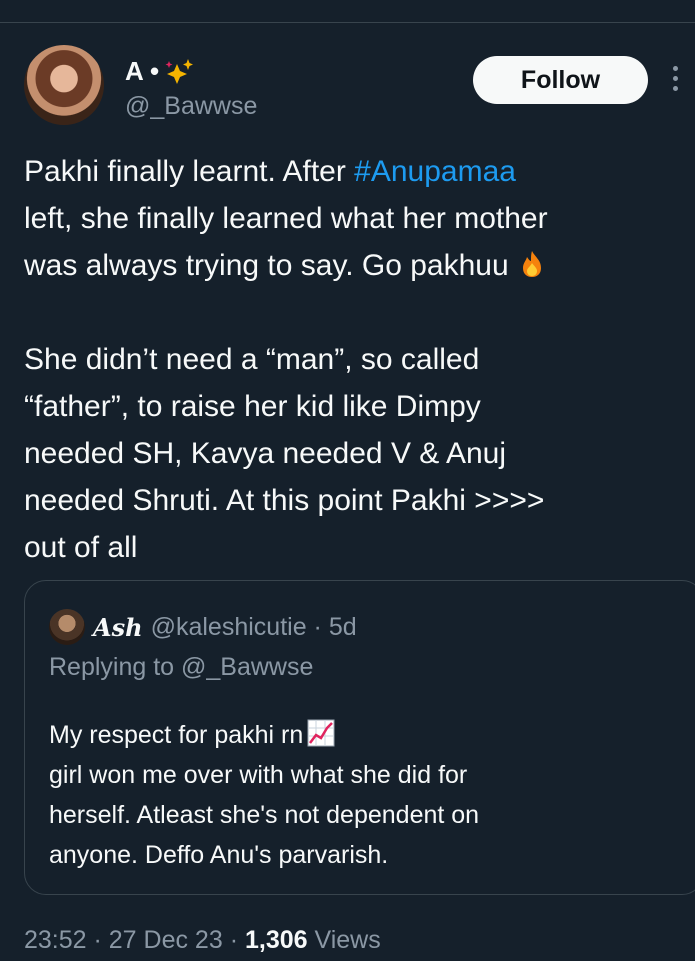 The image size is (695, 961). I want to click on fire-icon, so click(532, 264).